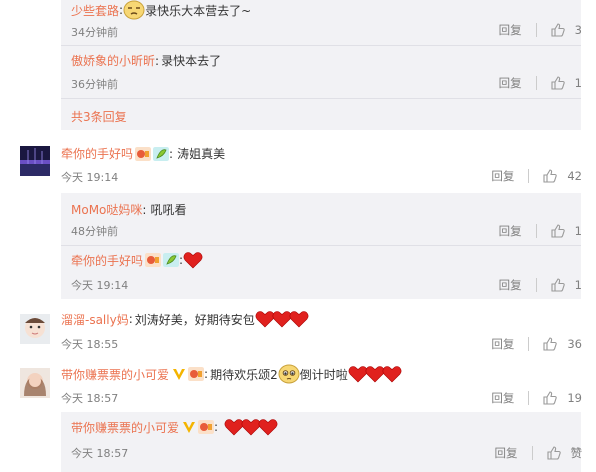 This screenshot has width=596, height=472. I want to click on reply-line: 牵你的手好吗 :, so click(137, 260).